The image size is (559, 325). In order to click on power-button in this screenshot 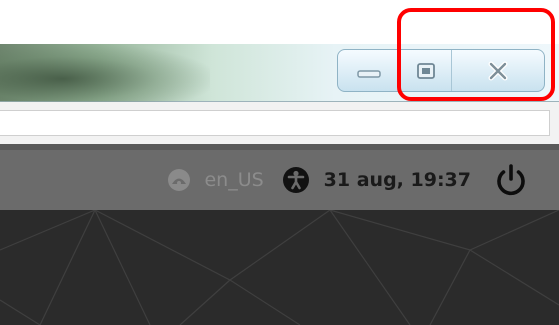, I will do `click(511, 180)`.